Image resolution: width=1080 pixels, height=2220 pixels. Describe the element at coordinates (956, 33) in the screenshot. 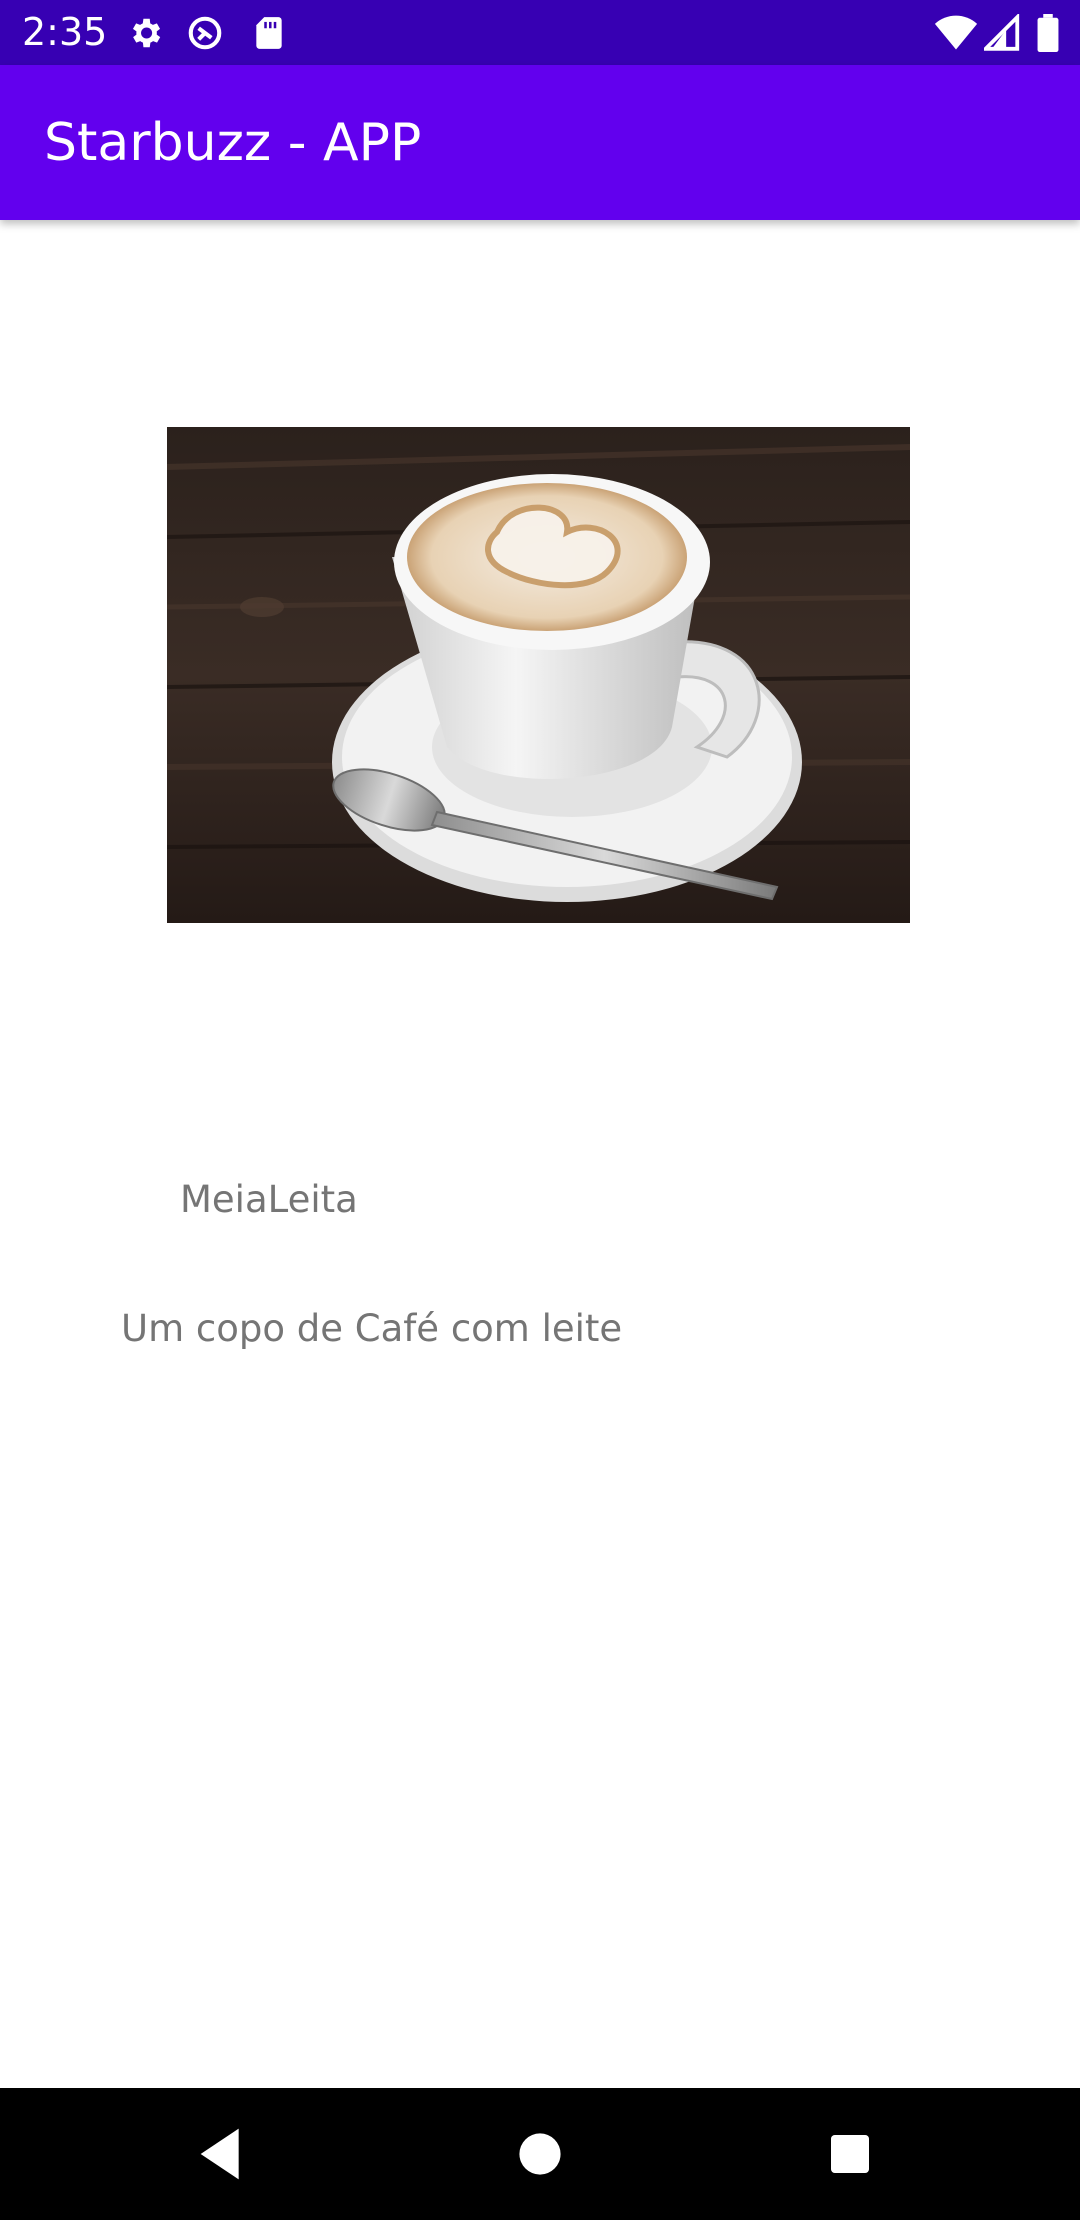

I see `wifi-icon` at that location.